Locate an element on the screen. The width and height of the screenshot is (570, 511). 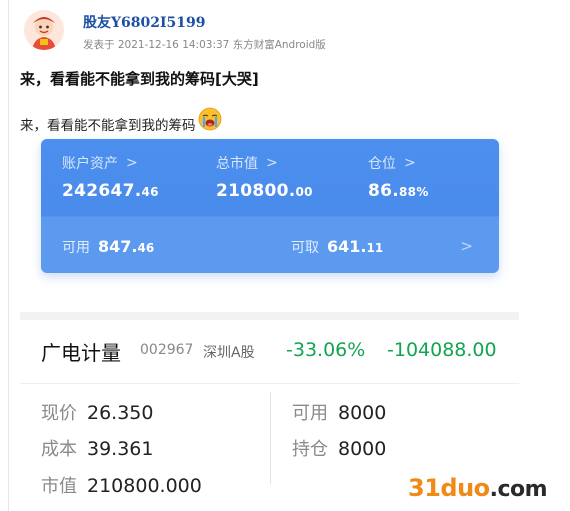
stock-profit-loss: -104088.00 is located at coordinates (442, 350).